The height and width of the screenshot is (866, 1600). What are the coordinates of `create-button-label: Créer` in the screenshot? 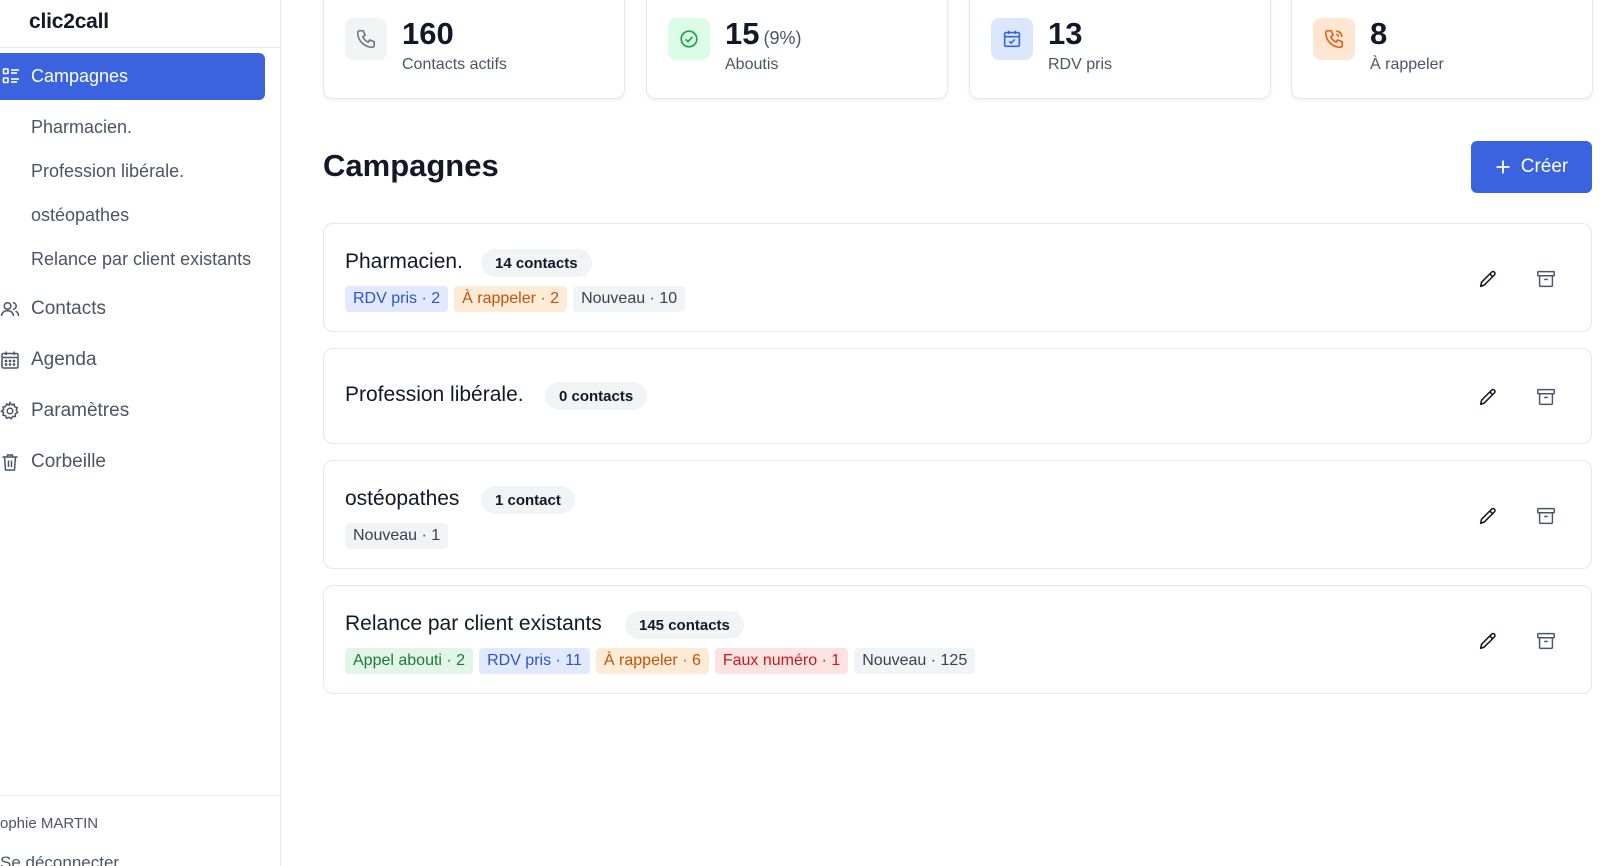 It's located at (1544, 166).